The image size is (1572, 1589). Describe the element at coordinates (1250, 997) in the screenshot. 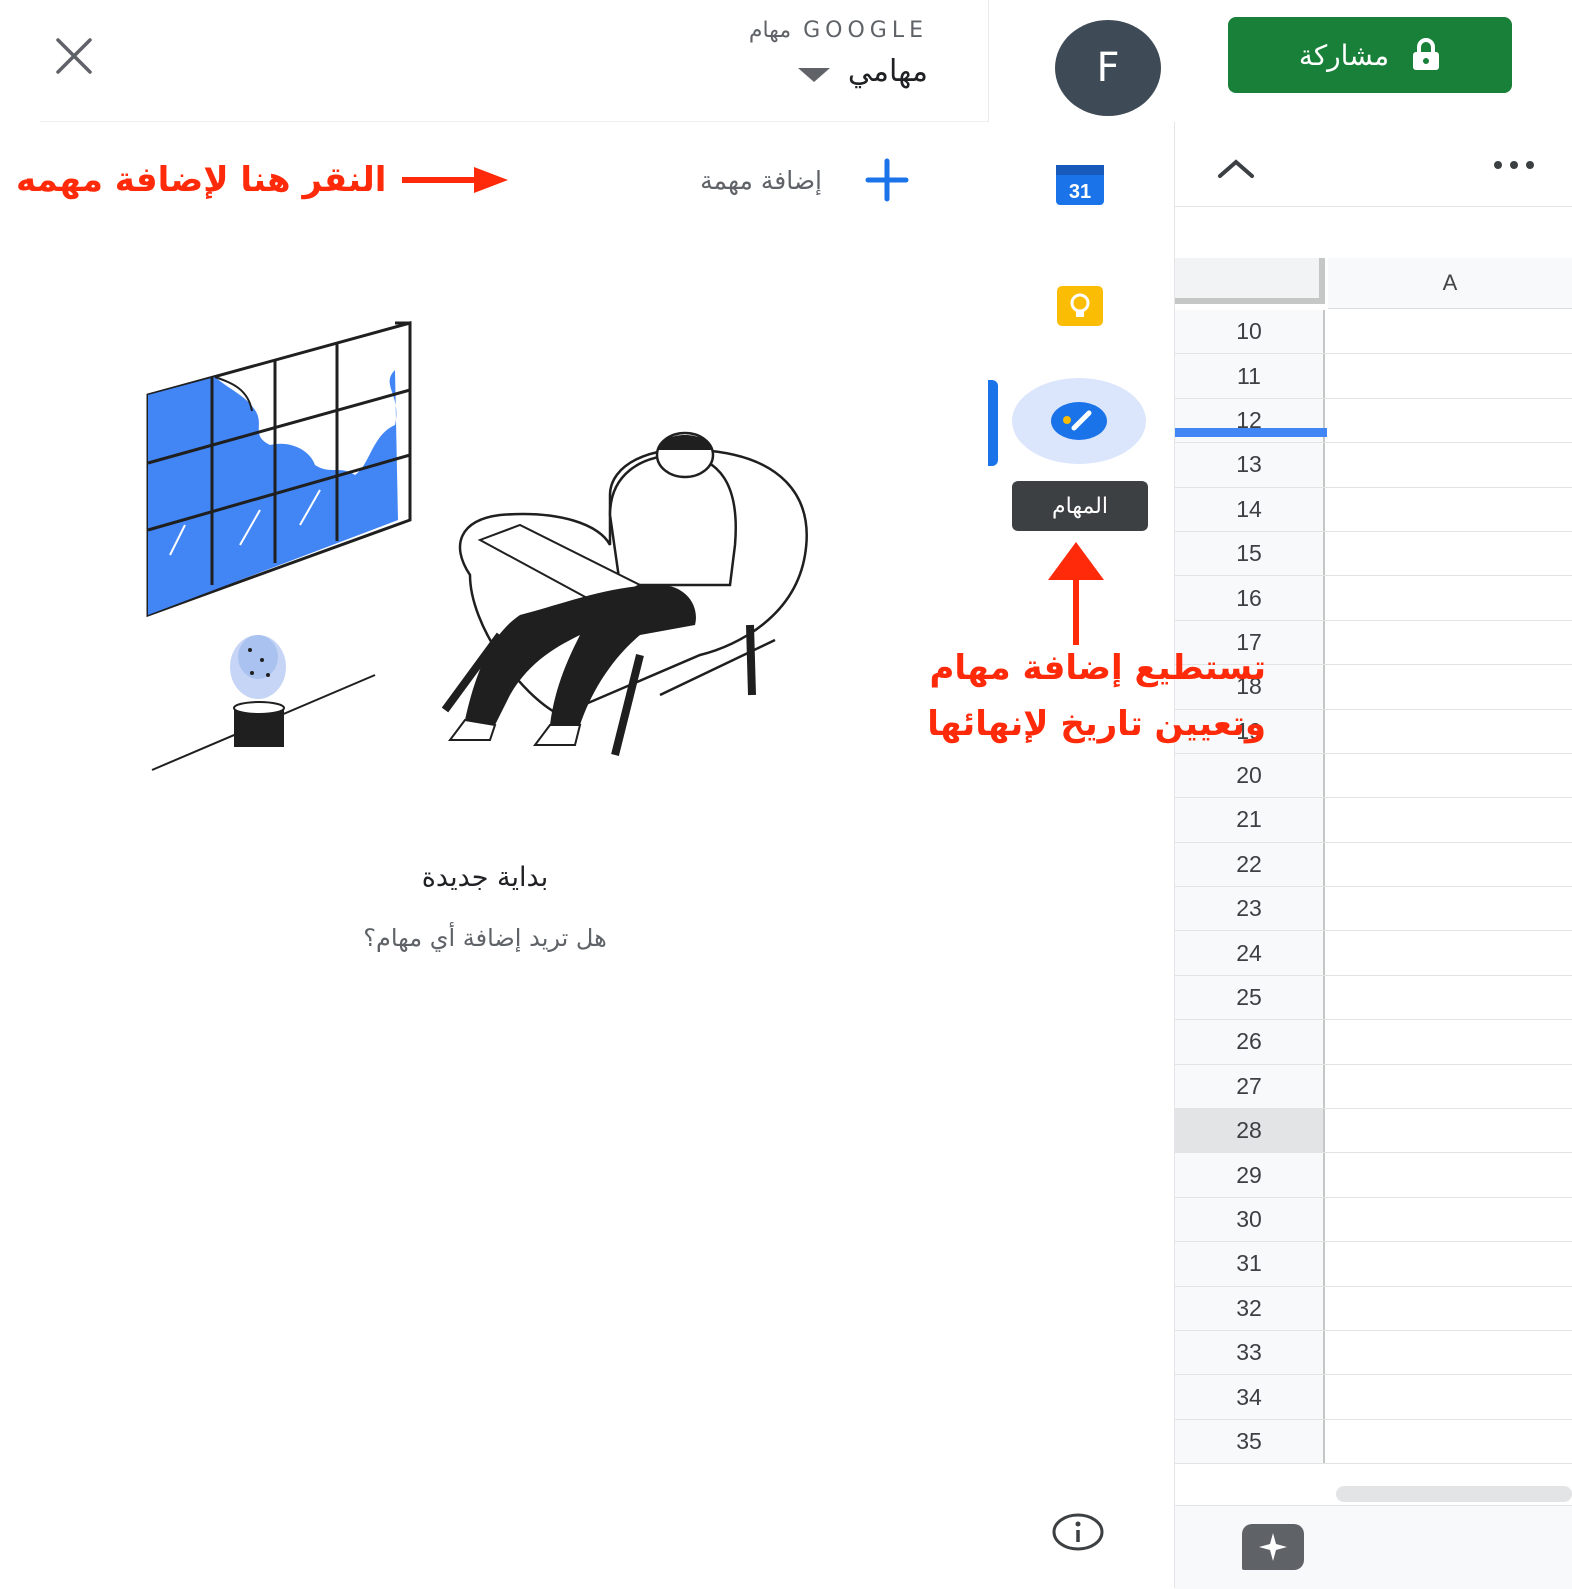

I see `row-header: 25` at that location.